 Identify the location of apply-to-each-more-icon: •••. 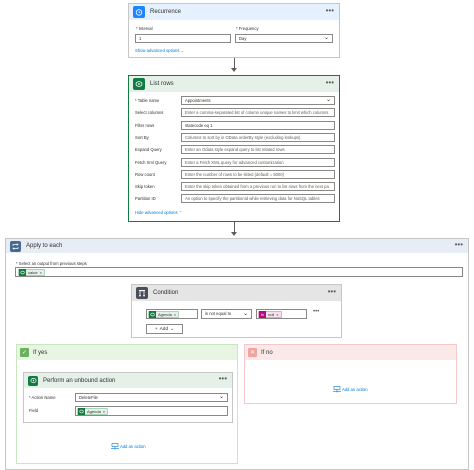
(459, 245).